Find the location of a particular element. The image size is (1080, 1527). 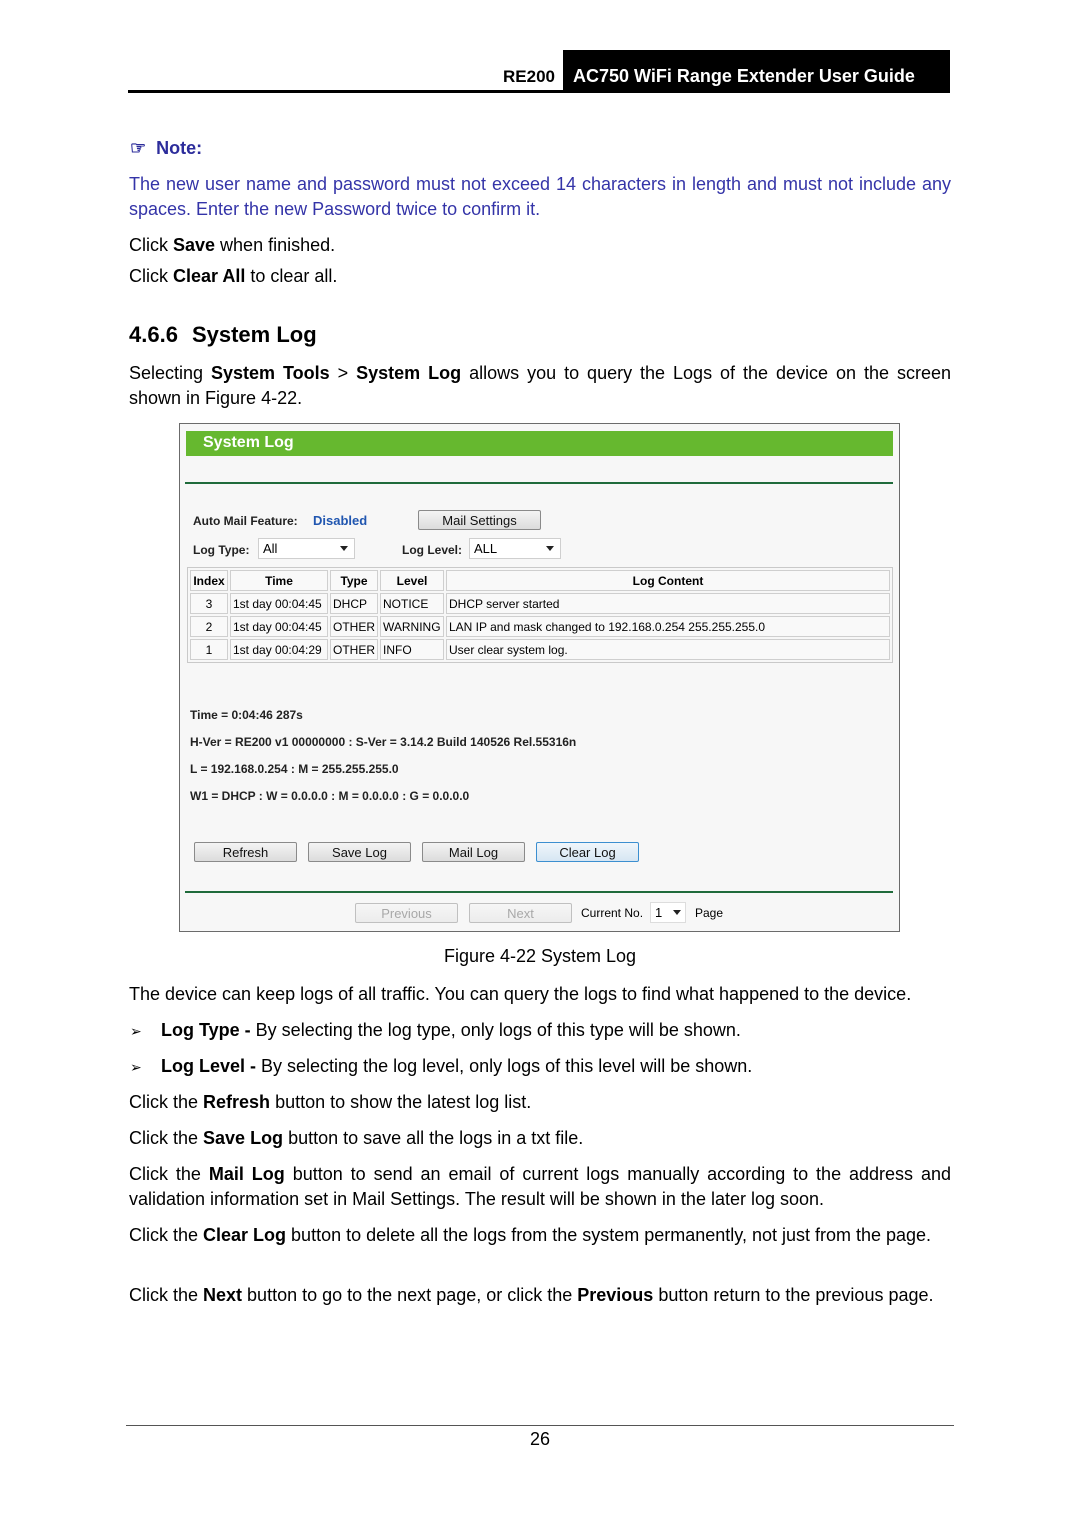

auto-mail-label: Auto Mail Feature: is located at coordinates (245, 521).